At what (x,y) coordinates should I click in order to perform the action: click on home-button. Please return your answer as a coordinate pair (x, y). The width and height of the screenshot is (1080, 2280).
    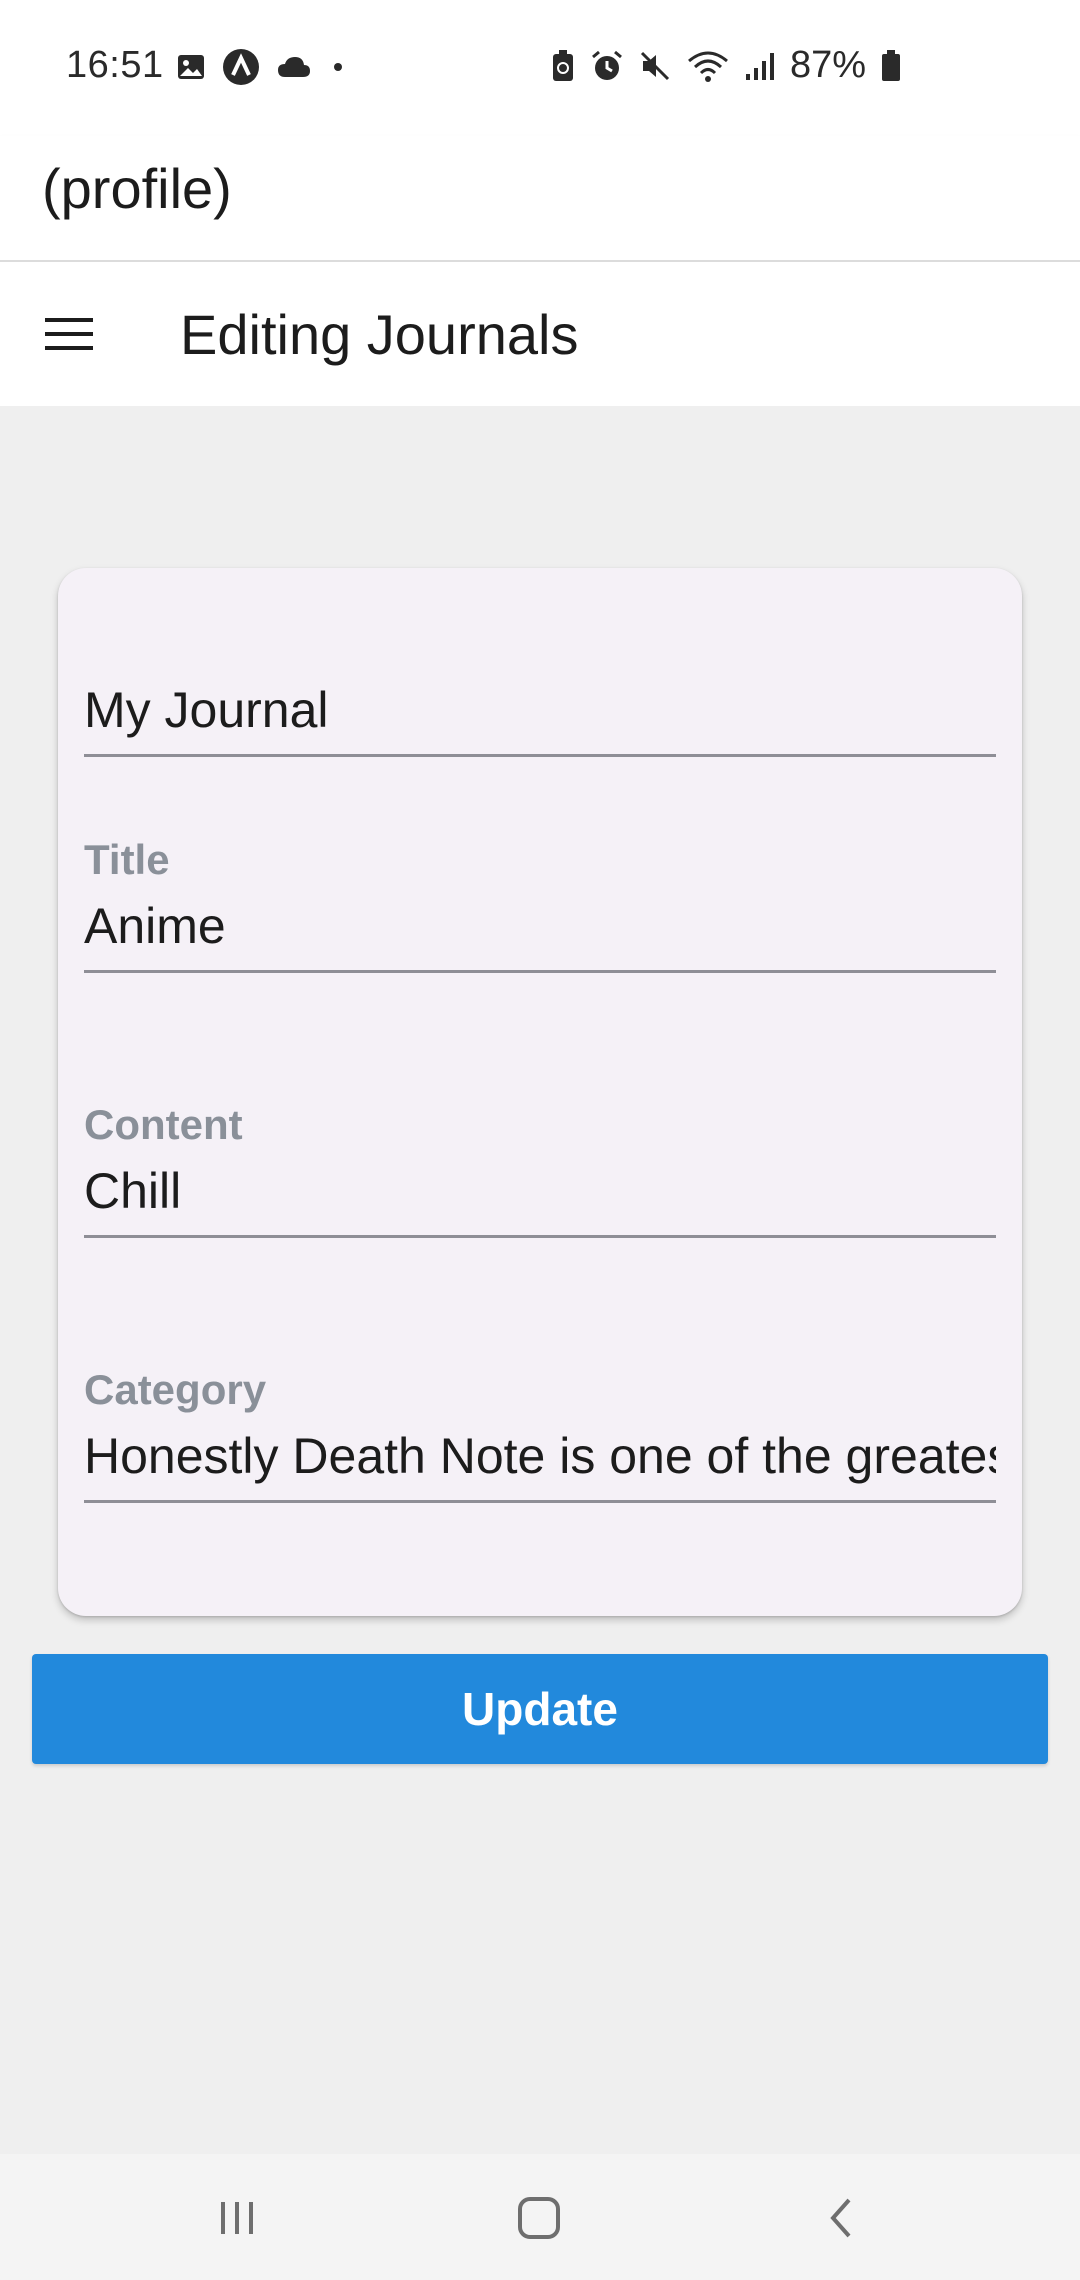
    Looking at the image, I should click on (539, 2218).